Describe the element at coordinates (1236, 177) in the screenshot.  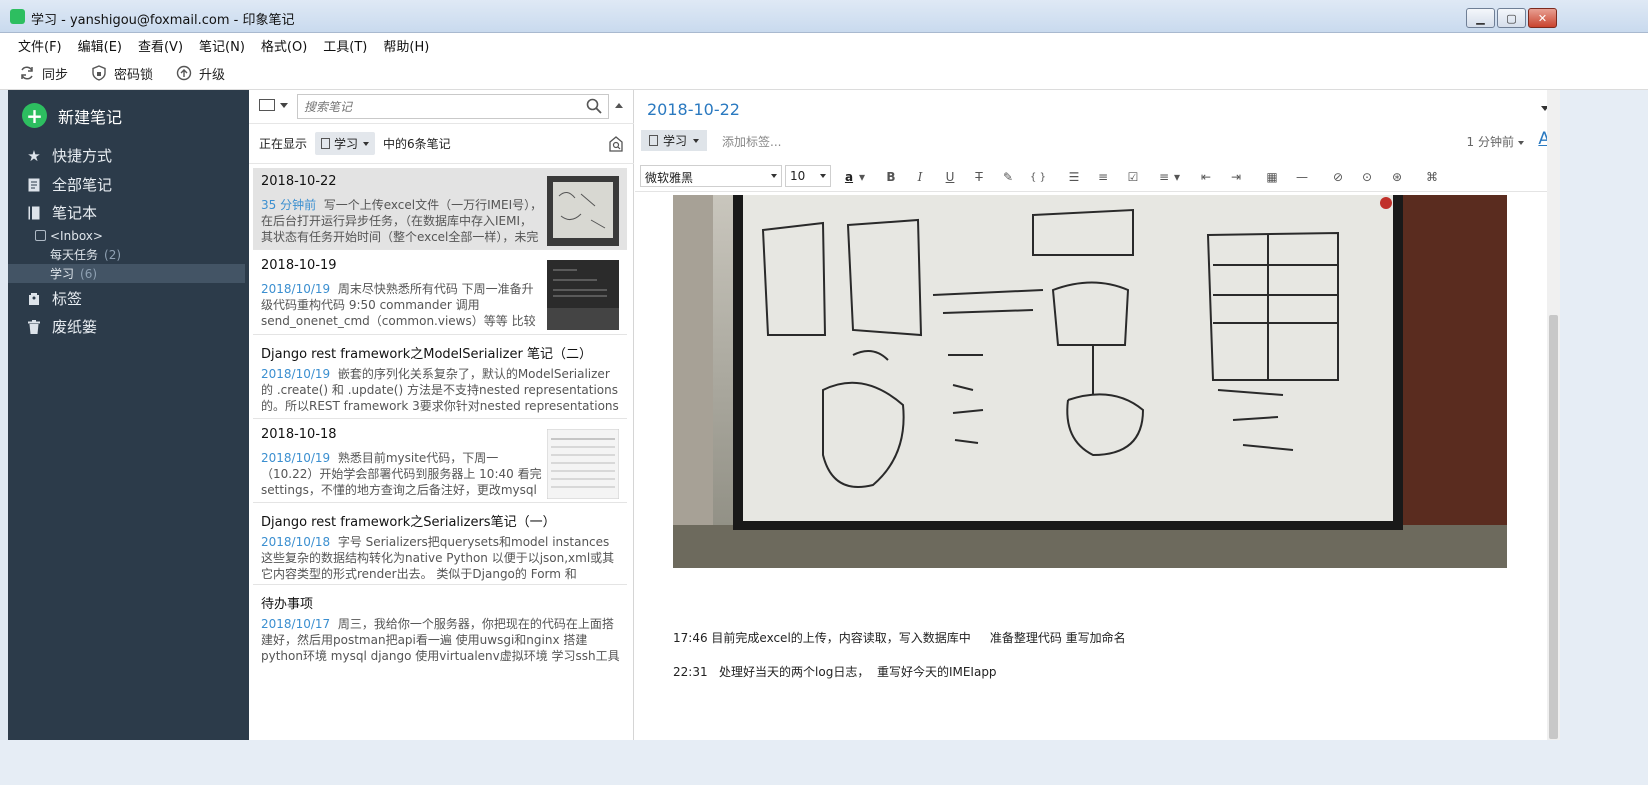
I see `indent-icon: ⇥` at that location.